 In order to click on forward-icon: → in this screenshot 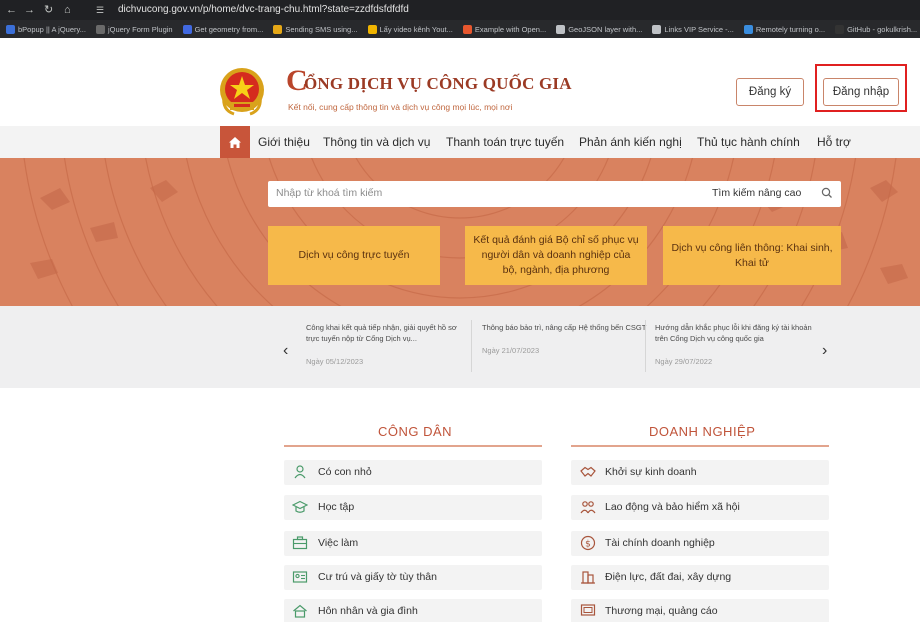, I will do `click(29, 10)`.